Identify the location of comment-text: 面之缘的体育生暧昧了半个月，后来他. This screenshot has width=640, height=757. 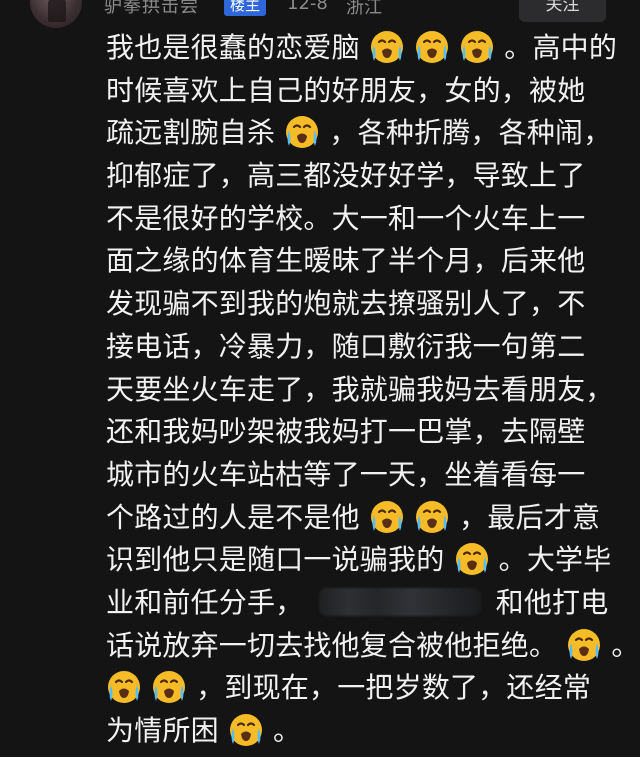
(346, 261).